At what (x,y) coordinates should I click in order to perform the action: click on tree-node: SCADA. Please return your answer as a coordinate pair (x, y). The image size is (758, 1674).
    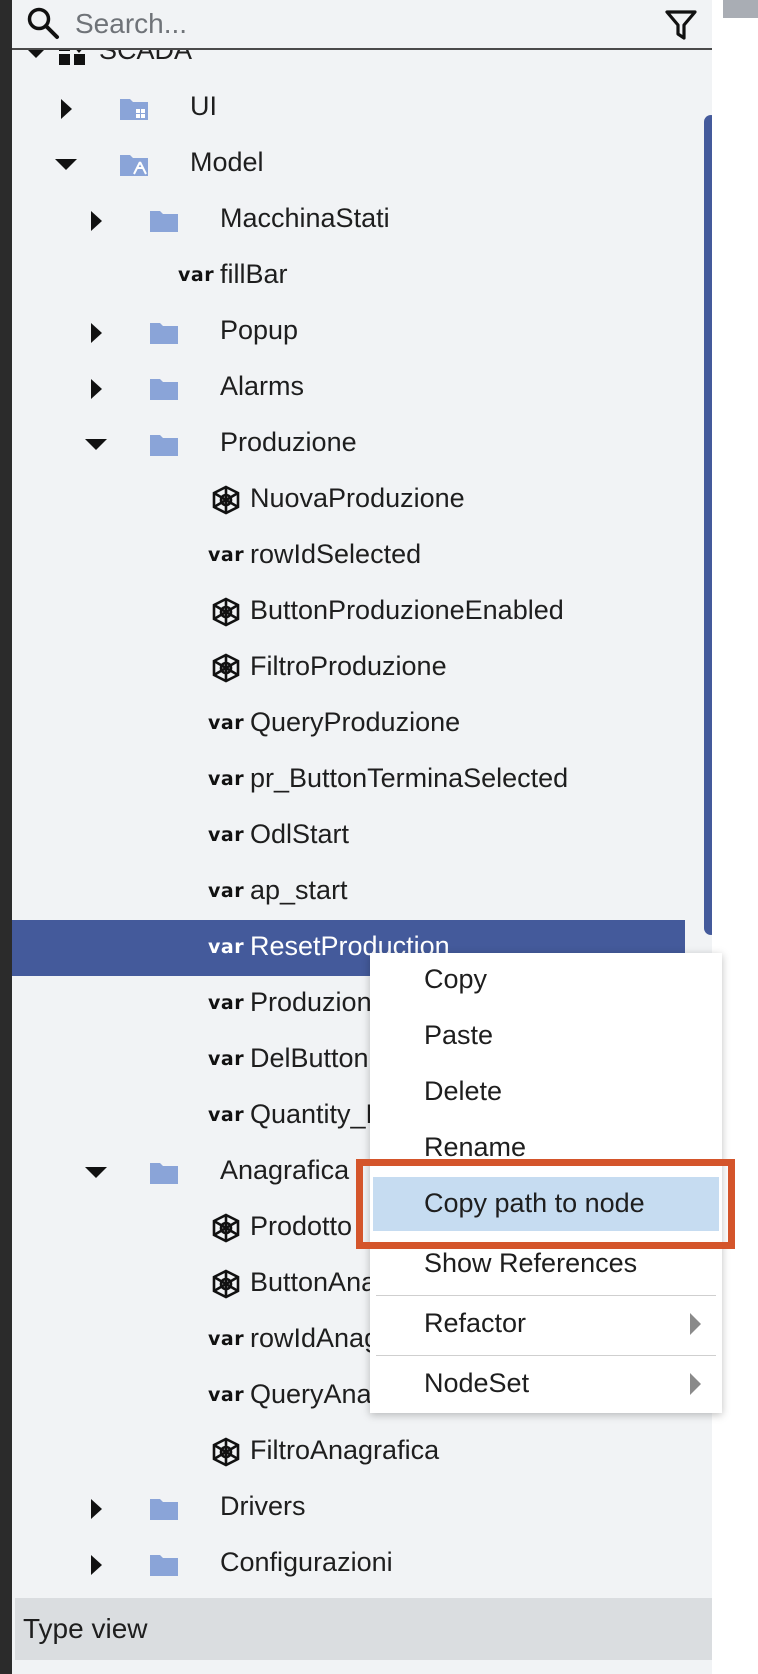
    Looking at the image, I should click on (348, 65).